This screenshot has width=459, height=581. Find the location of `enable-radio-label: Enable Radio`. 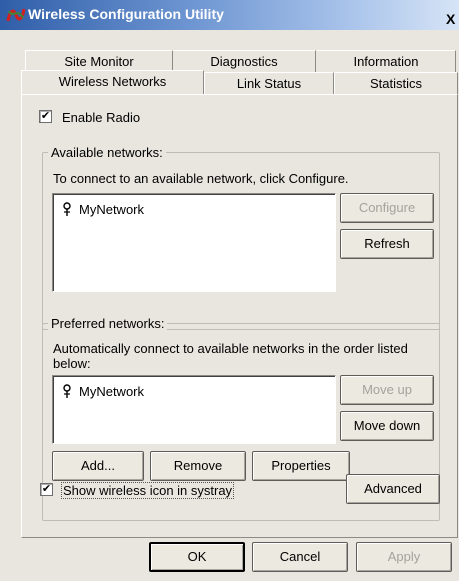

enable-radio-label: Enable Radio is located at coordinates (101, 117).